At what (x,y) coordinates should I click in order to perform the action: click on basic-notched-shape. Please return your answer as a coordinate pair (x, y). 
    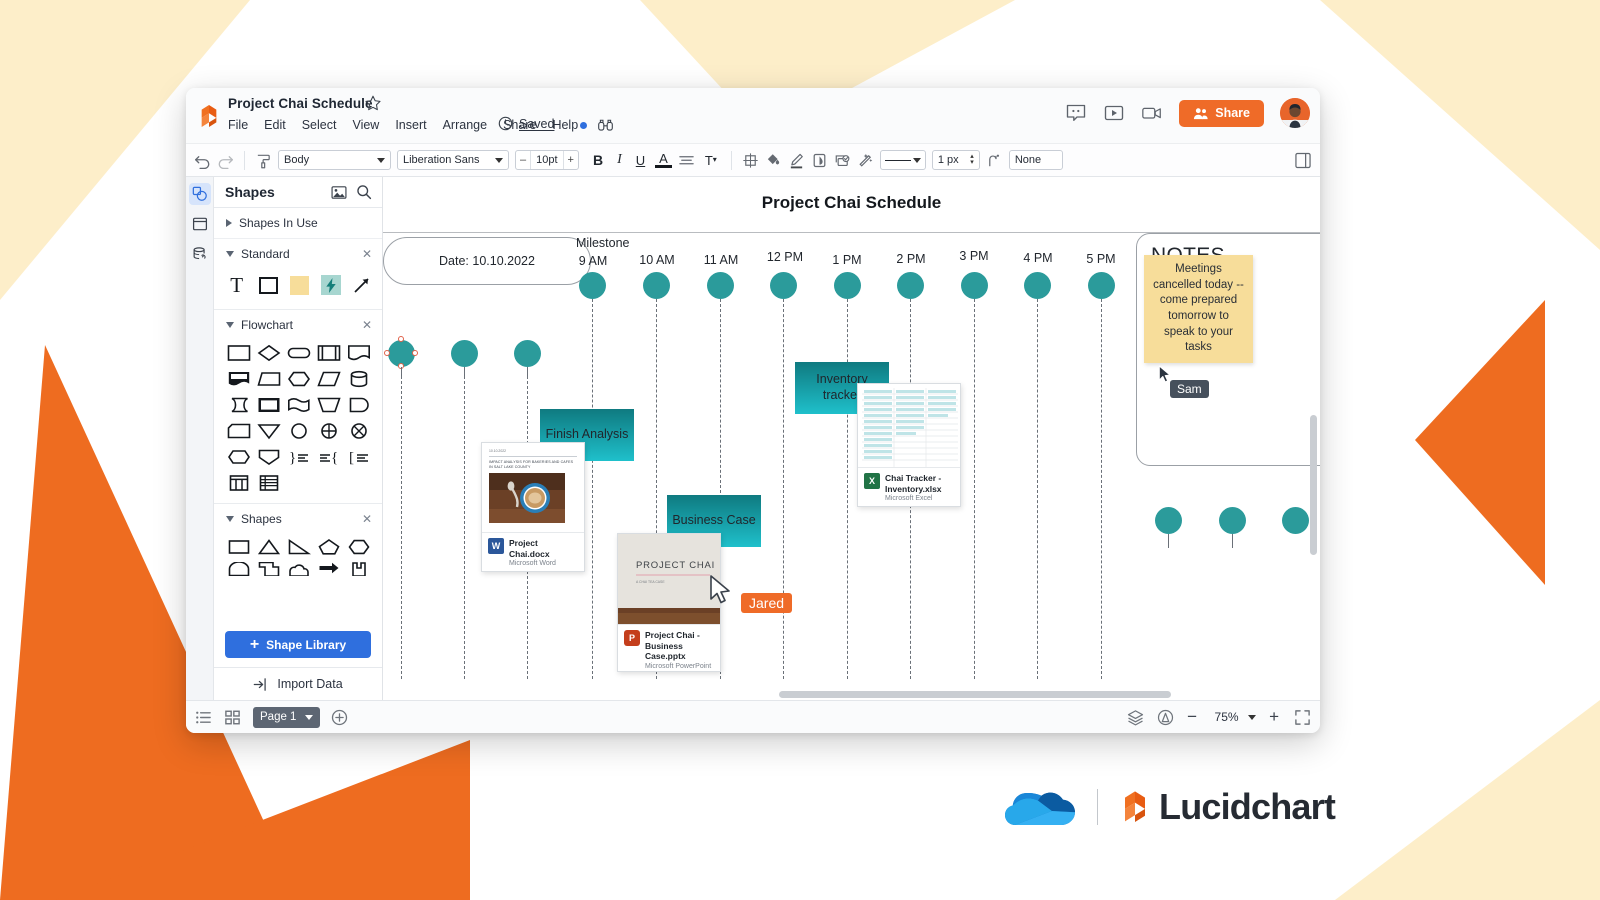
    Looking at the image, I should click on (359, 569).